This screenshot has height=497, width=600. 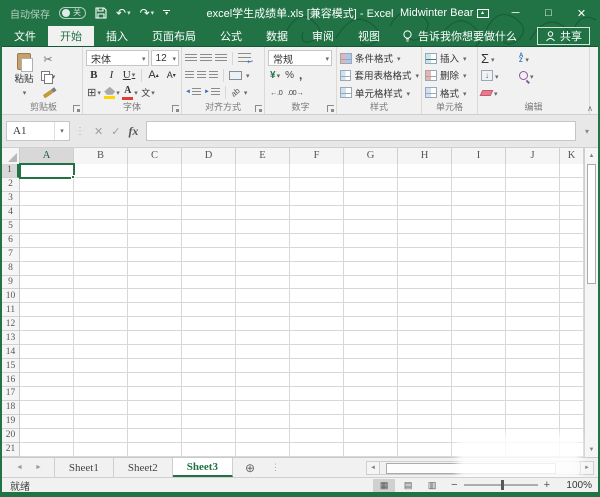 I want to click on cell-K20, so click(x=572, y=435).